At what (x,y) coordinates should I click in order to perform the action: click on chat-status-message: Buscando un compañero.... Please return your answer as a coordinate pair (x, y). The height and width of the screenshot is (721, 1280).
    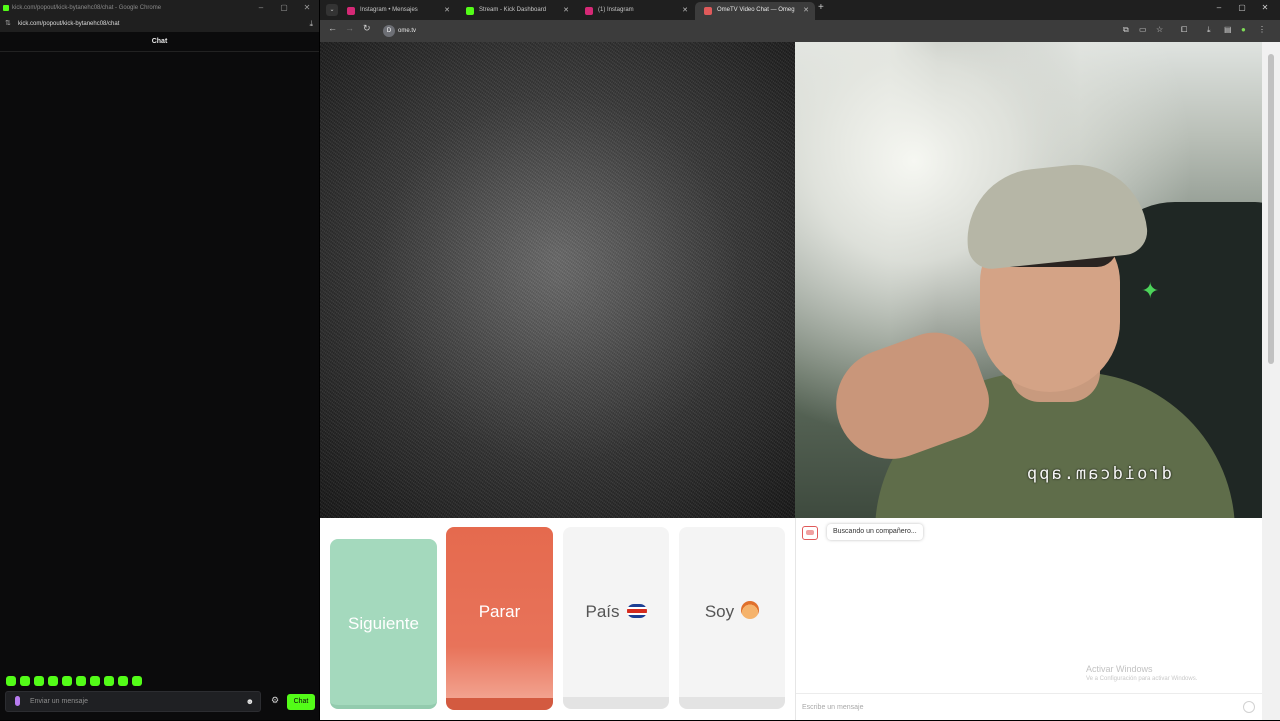
    Looking at the image, I should click on (875, 532).